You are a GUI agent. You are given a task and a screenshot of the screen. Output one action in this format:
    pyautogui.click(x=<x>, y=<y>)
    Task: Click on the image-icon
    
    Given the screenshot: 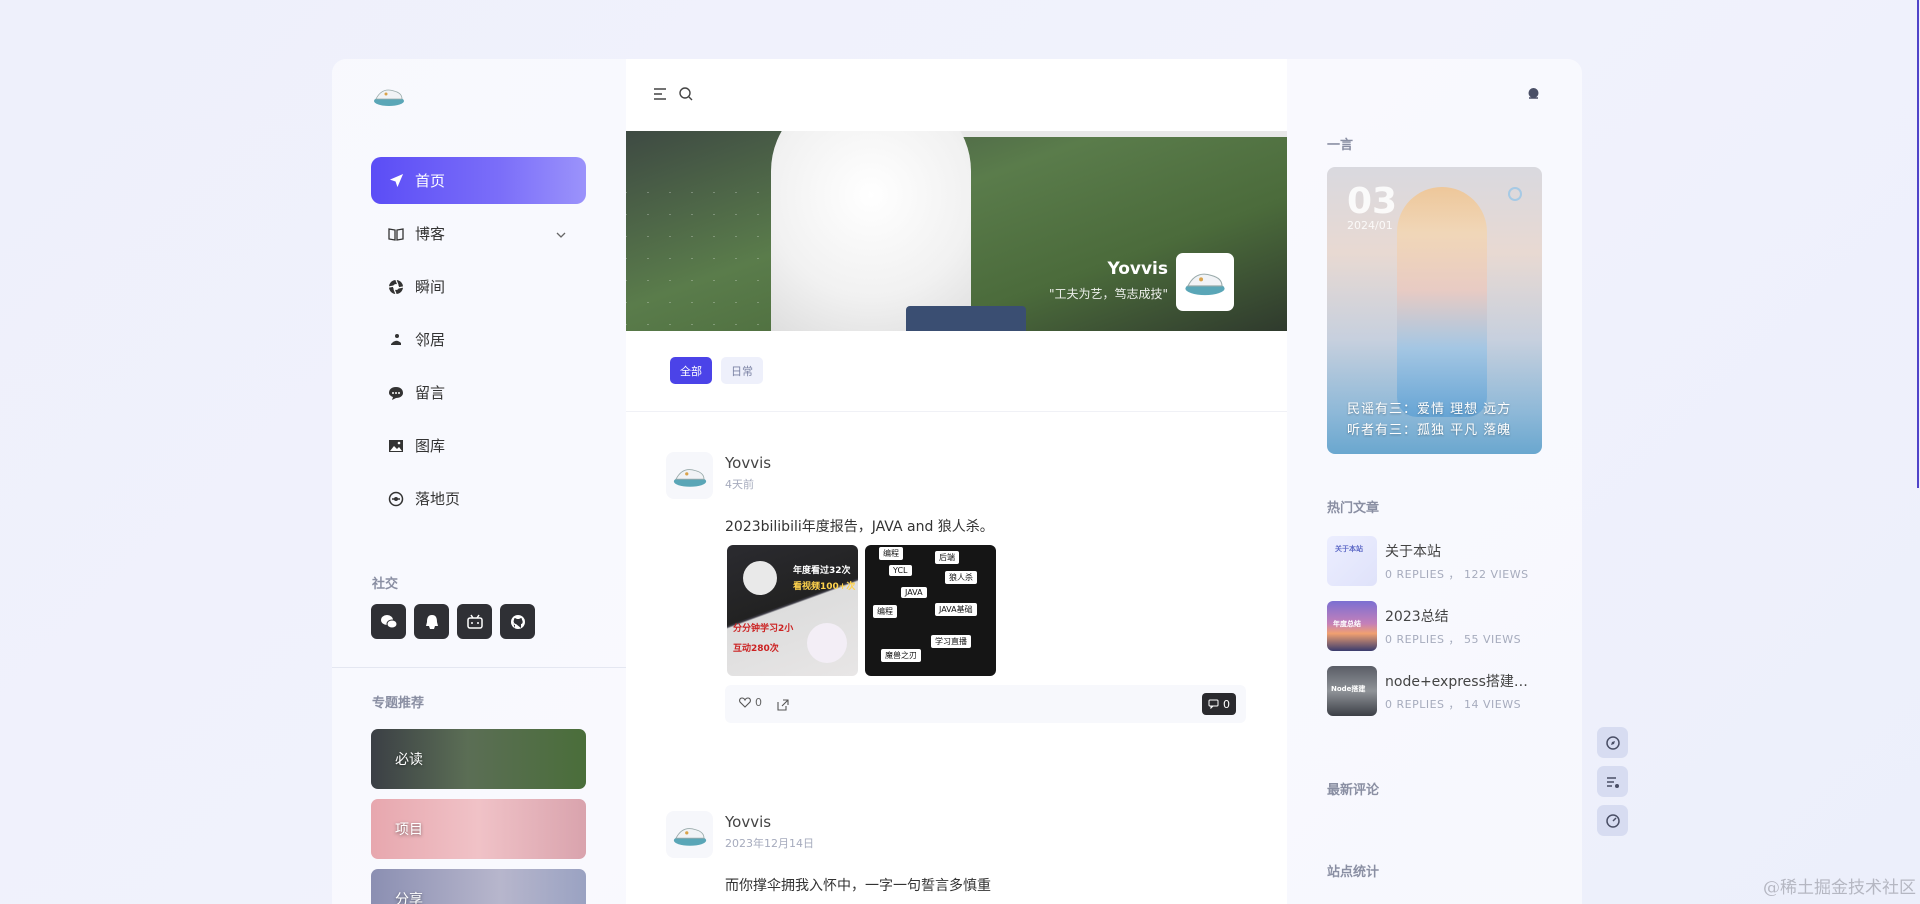 What is the action you would take?
    pyautogui.click(x=396, y=446)
    